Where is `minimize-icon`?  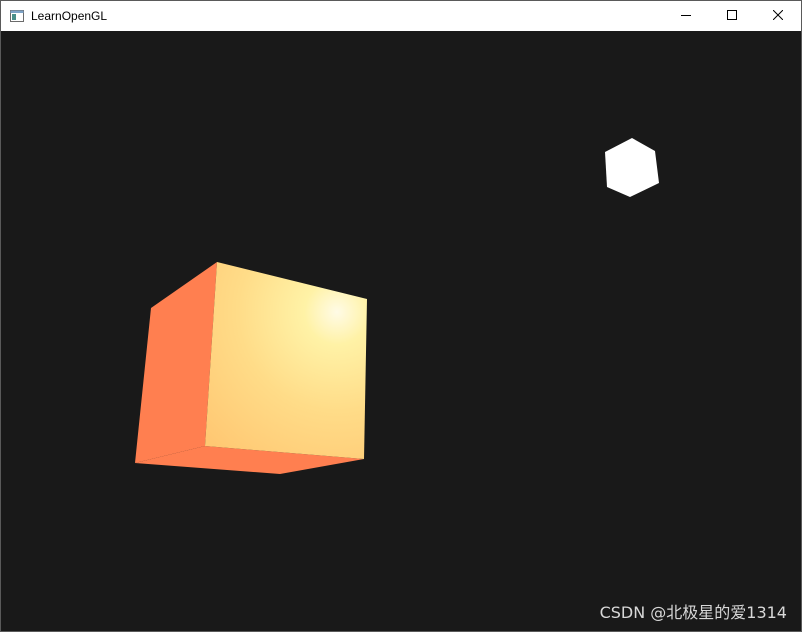
minimize-icon is located at coordinates (686, 16).